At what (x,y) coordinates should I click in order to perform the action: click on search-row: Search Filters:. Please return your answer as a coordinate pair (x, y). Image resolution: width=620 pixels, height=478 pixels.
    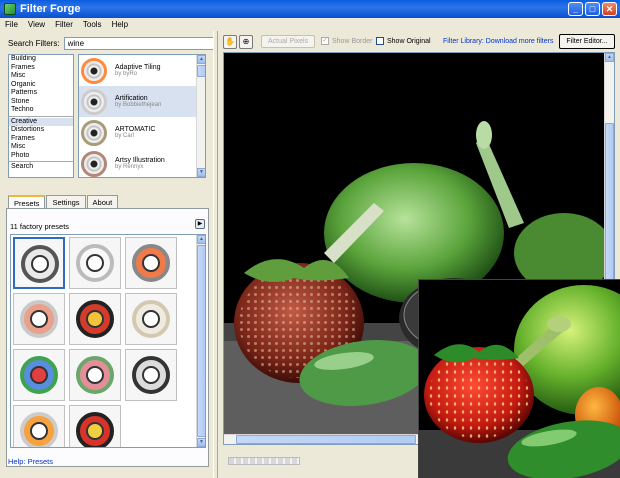
    Looking at the image, I should click on (111, 43).